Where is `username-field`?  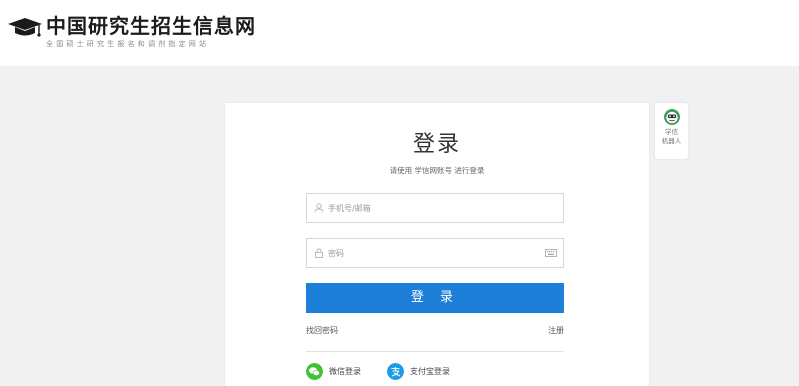 username-field is located at coordinates (435, 208).